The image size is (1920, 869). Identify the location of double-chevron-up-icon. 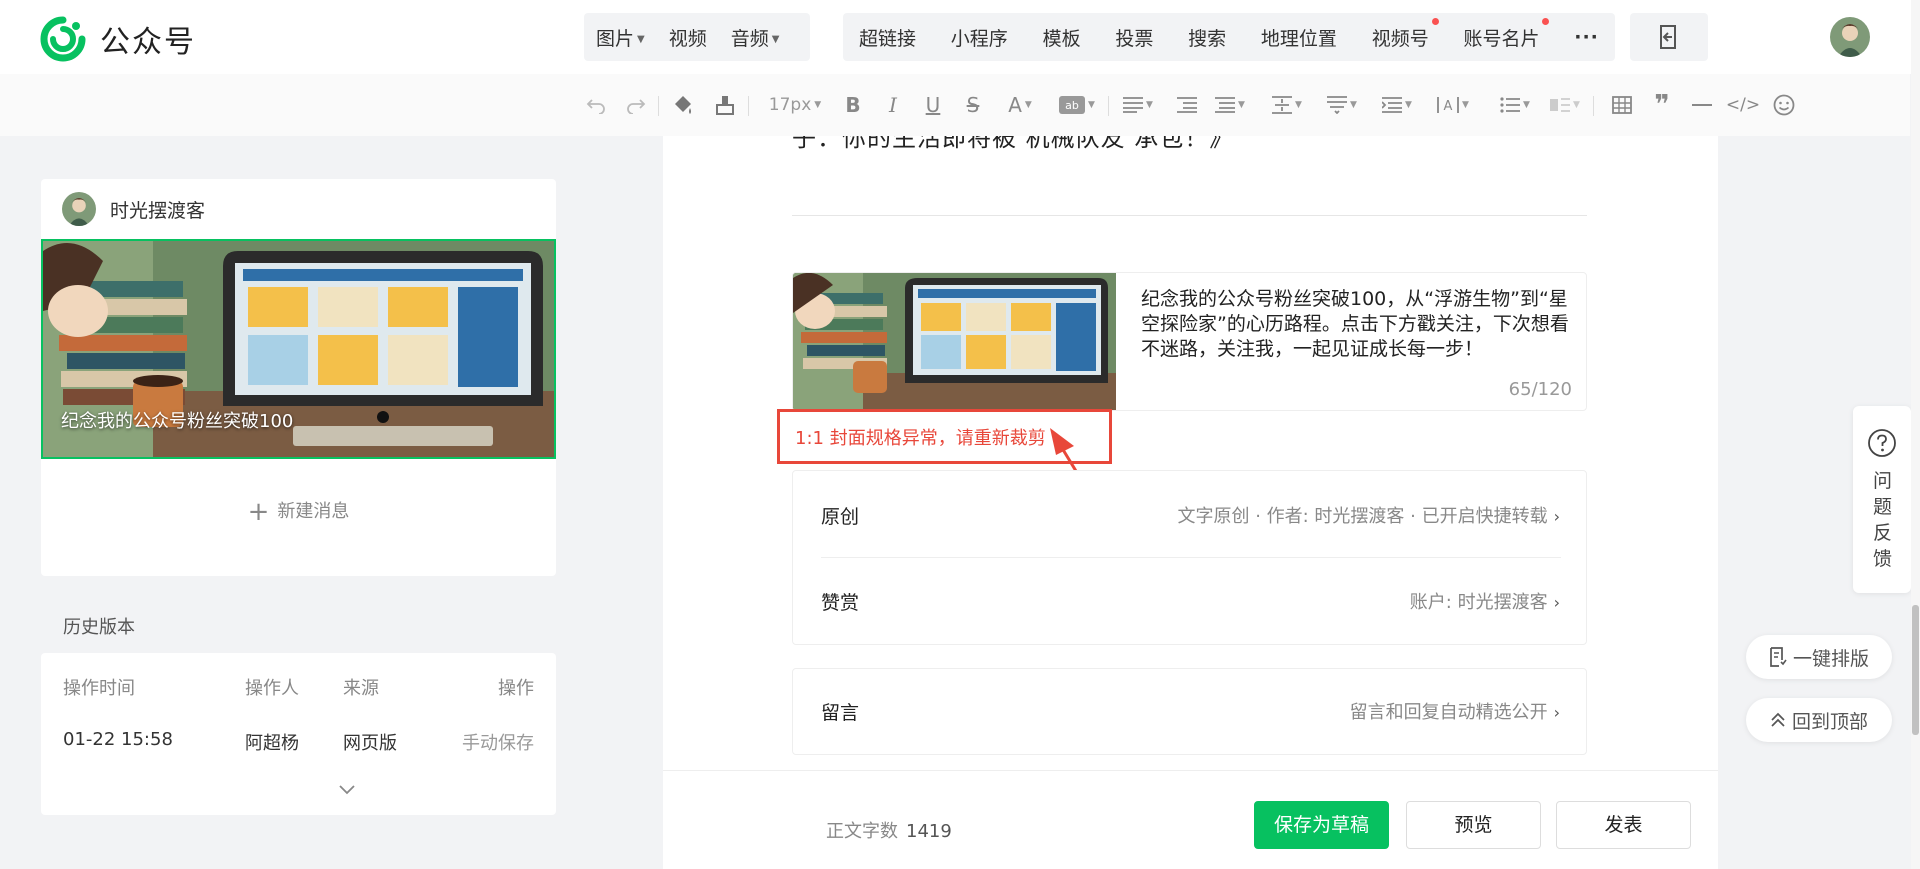
(1778, 719).